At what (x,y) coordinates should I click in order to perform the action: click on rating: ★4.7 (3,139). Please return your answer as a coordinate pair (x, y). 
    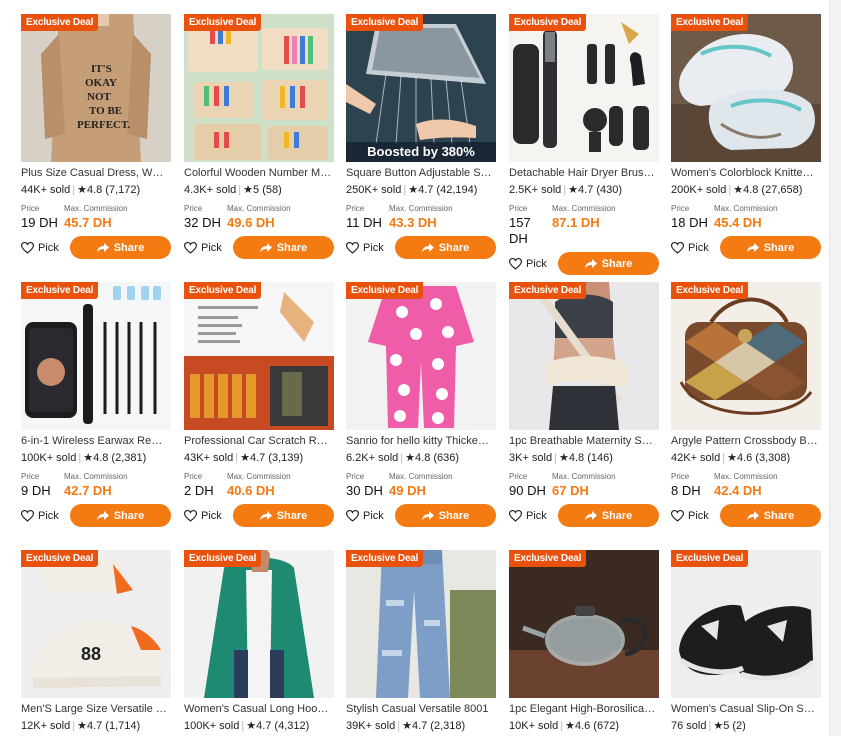
    Looking at the image, I should click on (272, 458).